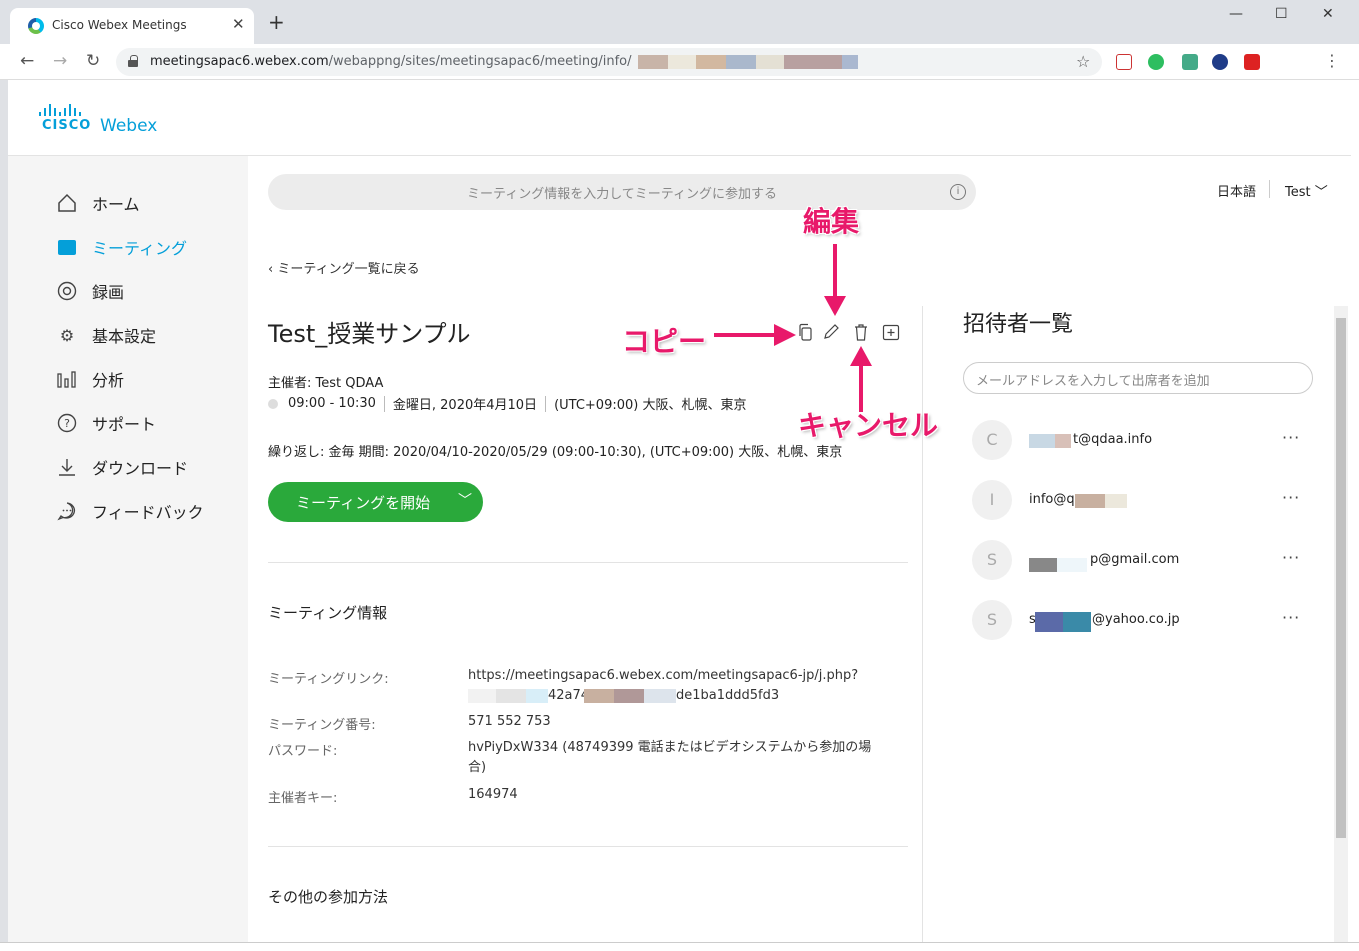 Image resolution: width=1359 pixels, height=951 pixels. I want to click on feedback-icon, so click(67, 511).